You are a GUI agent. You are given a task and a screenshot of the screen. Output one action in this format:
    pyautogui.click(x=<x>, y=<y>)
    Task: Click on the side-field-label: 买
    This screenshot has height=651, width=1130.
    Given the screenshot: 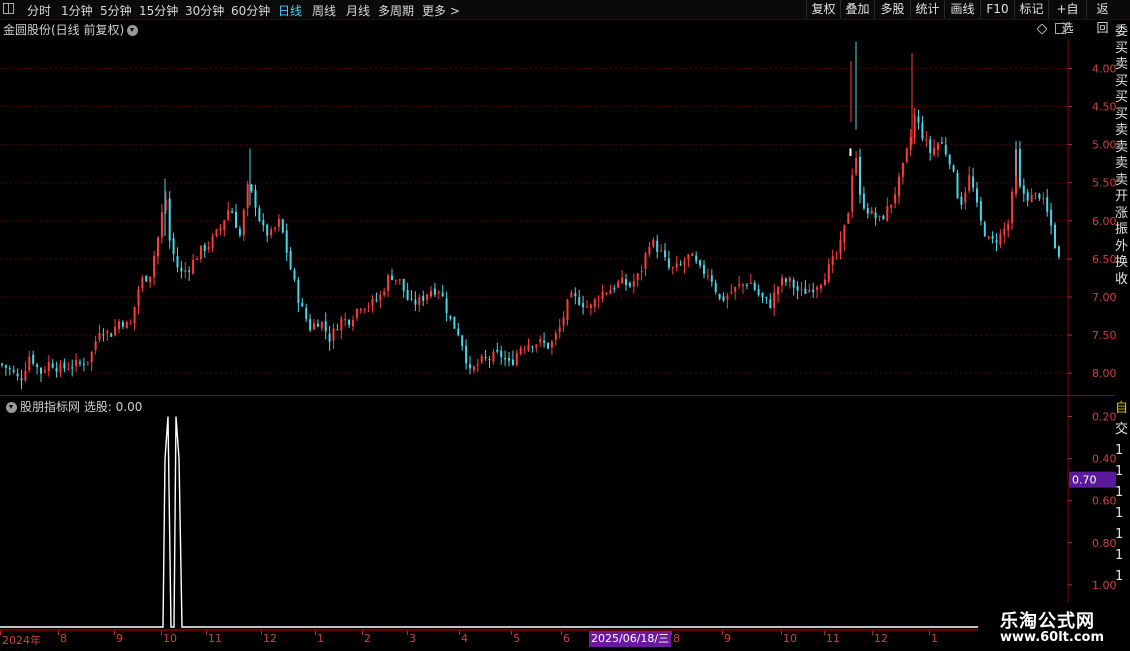 What is the action you would take?
    pyautogui.click(x=1122, y=48)
    